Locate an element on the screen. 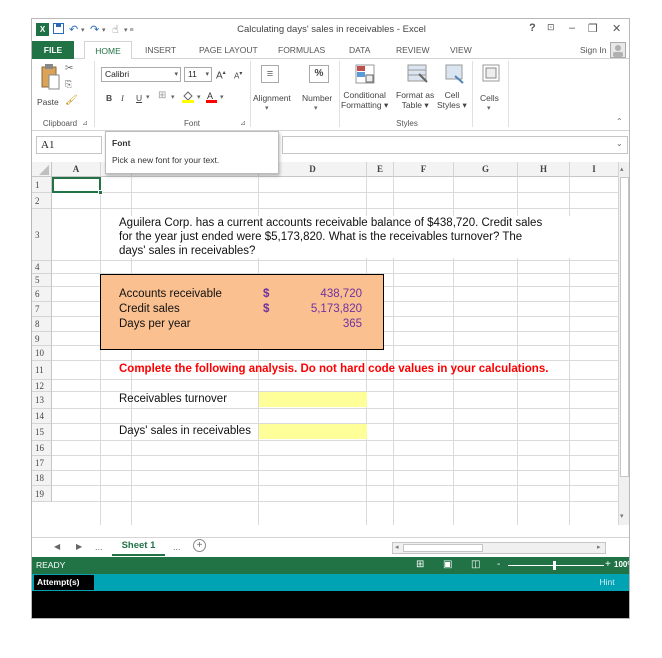 The image size is (662, 658). row-header-19: 19 is located at coordinates (42, 494).